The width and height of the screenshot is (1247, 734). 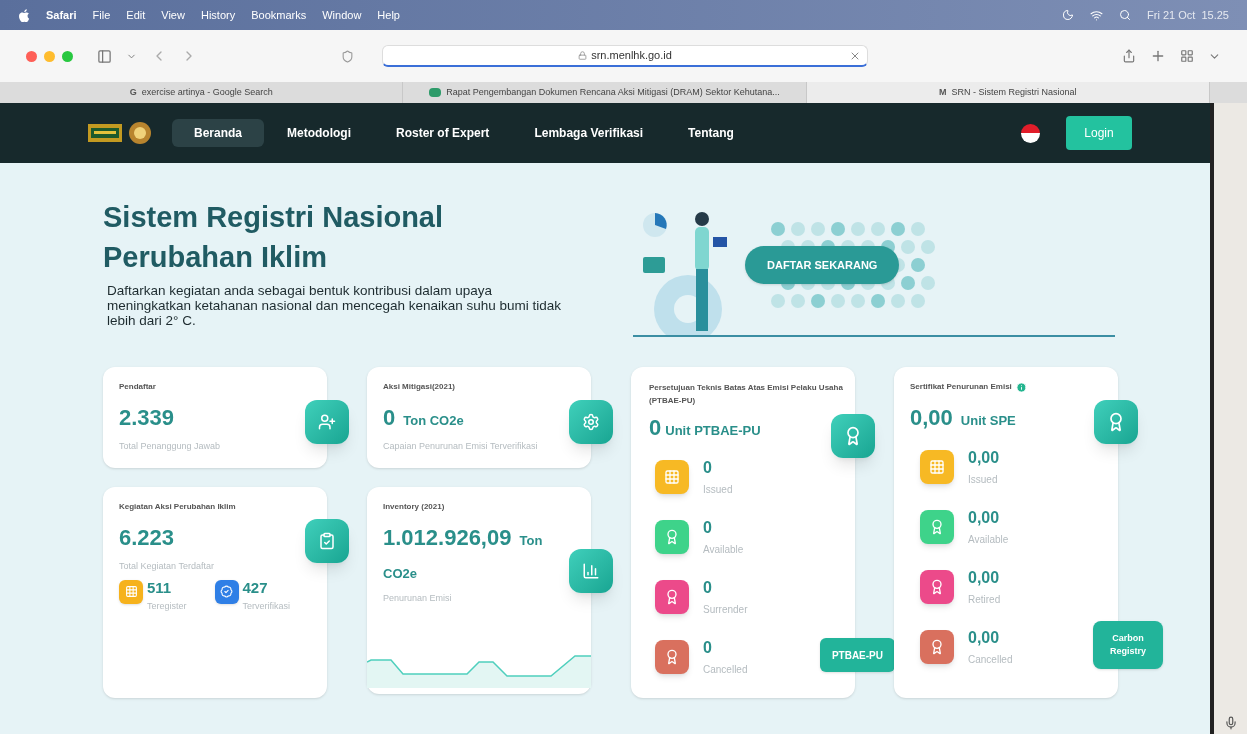 I want to click on hero-description: Daftarkan kegiatan anda sebagai bentuk kontribusi dalam upaya meningkatkan ketahanan nasional dan mencegah kenaikan suhu bumi tidak lebih dari 2° C., so click(x=334, y=305).